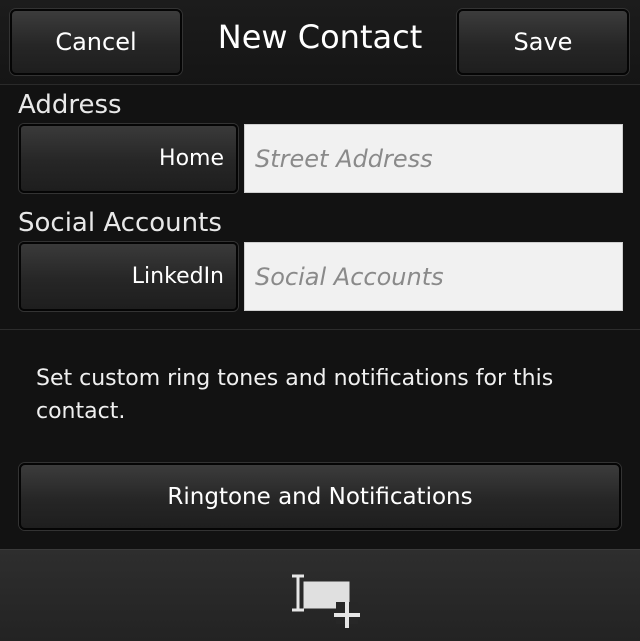  I want to click on address-type-button: Home, so click(128, 158).